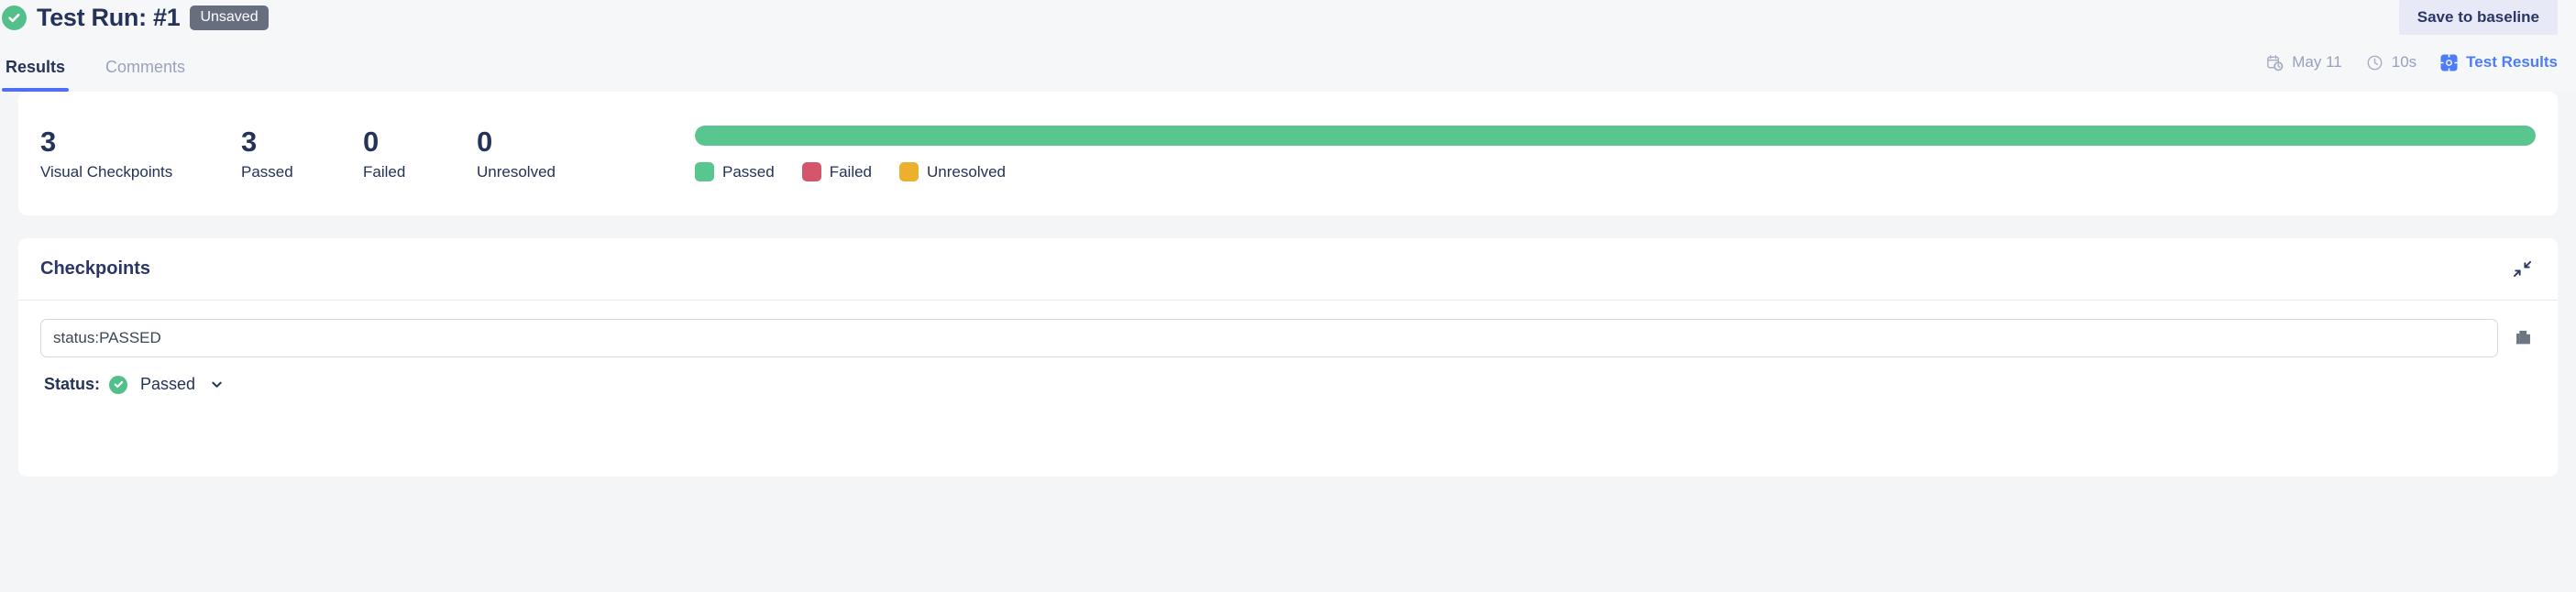 This screenshot has height=592, width=2576. Describe the element at coordinates (384, 172) in the screenshot. I see `stat-label: Failed` at that location.